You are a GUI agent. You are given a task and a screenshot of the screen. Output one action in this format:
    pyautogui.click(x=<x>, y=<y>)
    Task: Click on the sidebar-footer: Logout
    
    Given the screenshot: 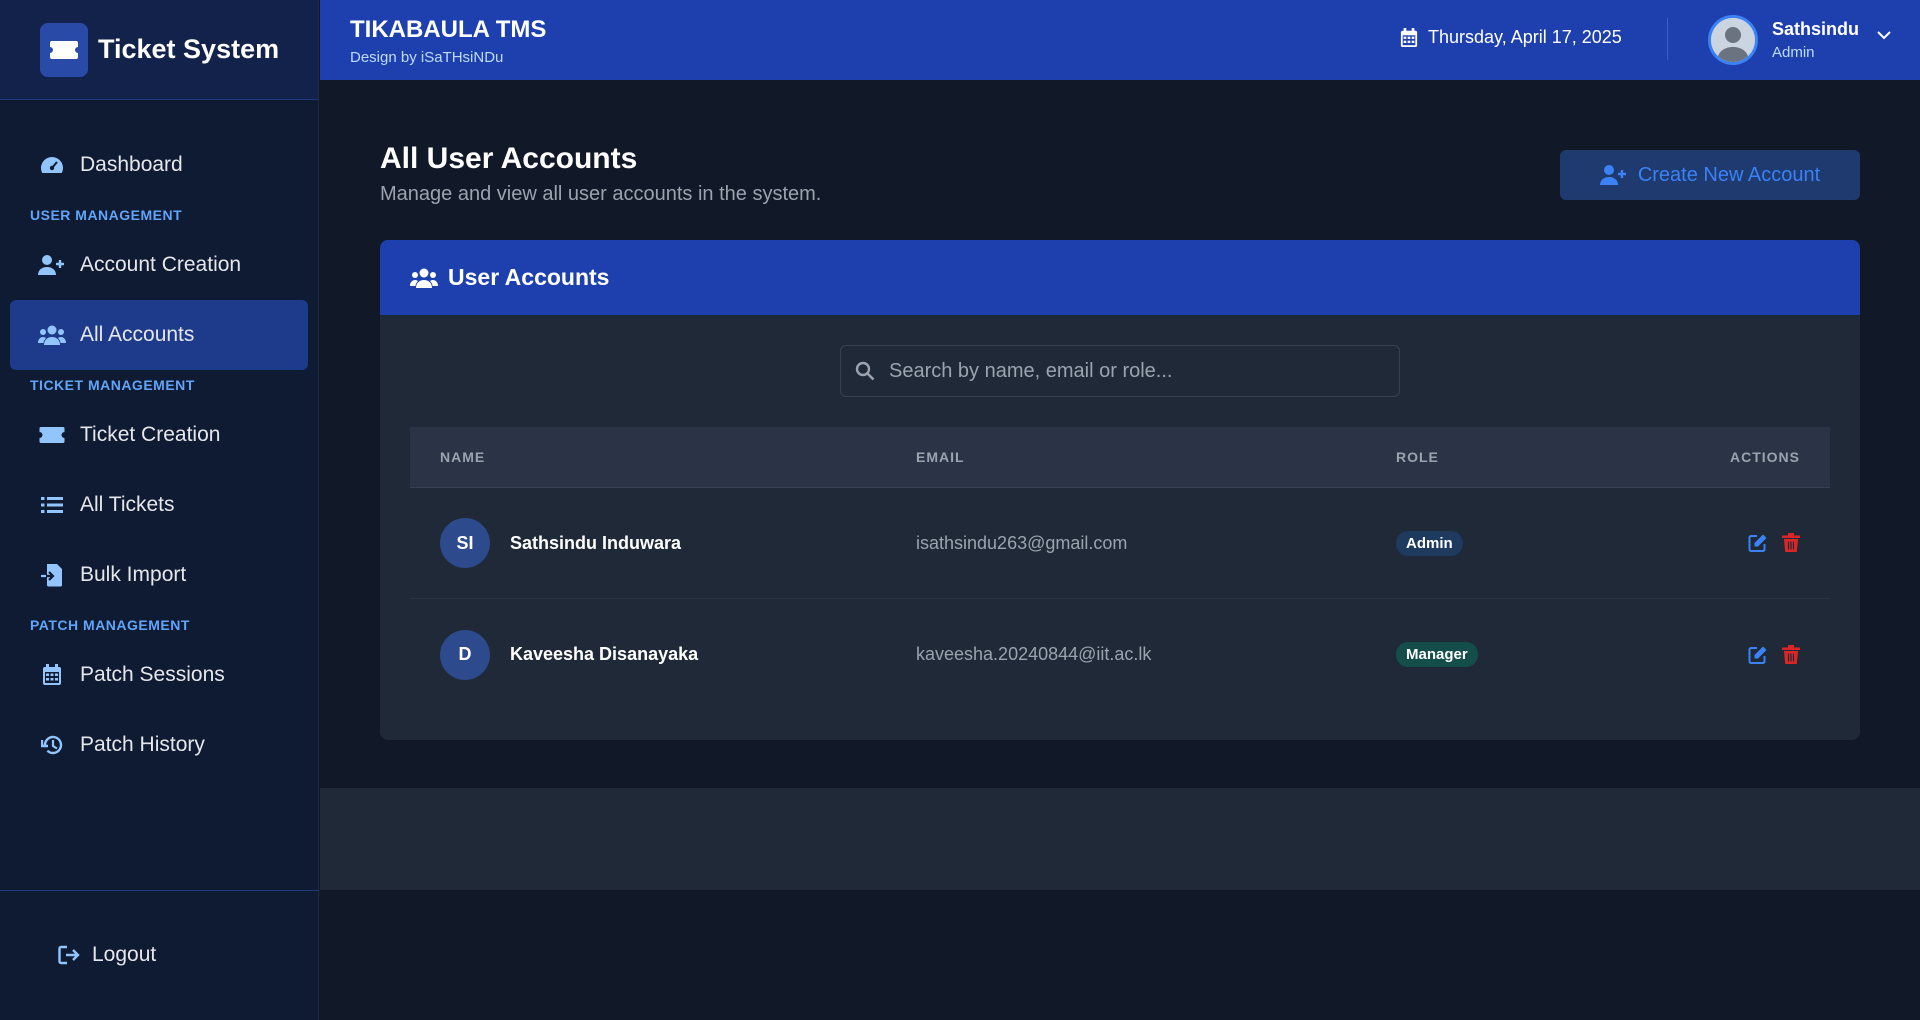 What is the action you would take?
    pyautogui.click(x=159, y=955)
    